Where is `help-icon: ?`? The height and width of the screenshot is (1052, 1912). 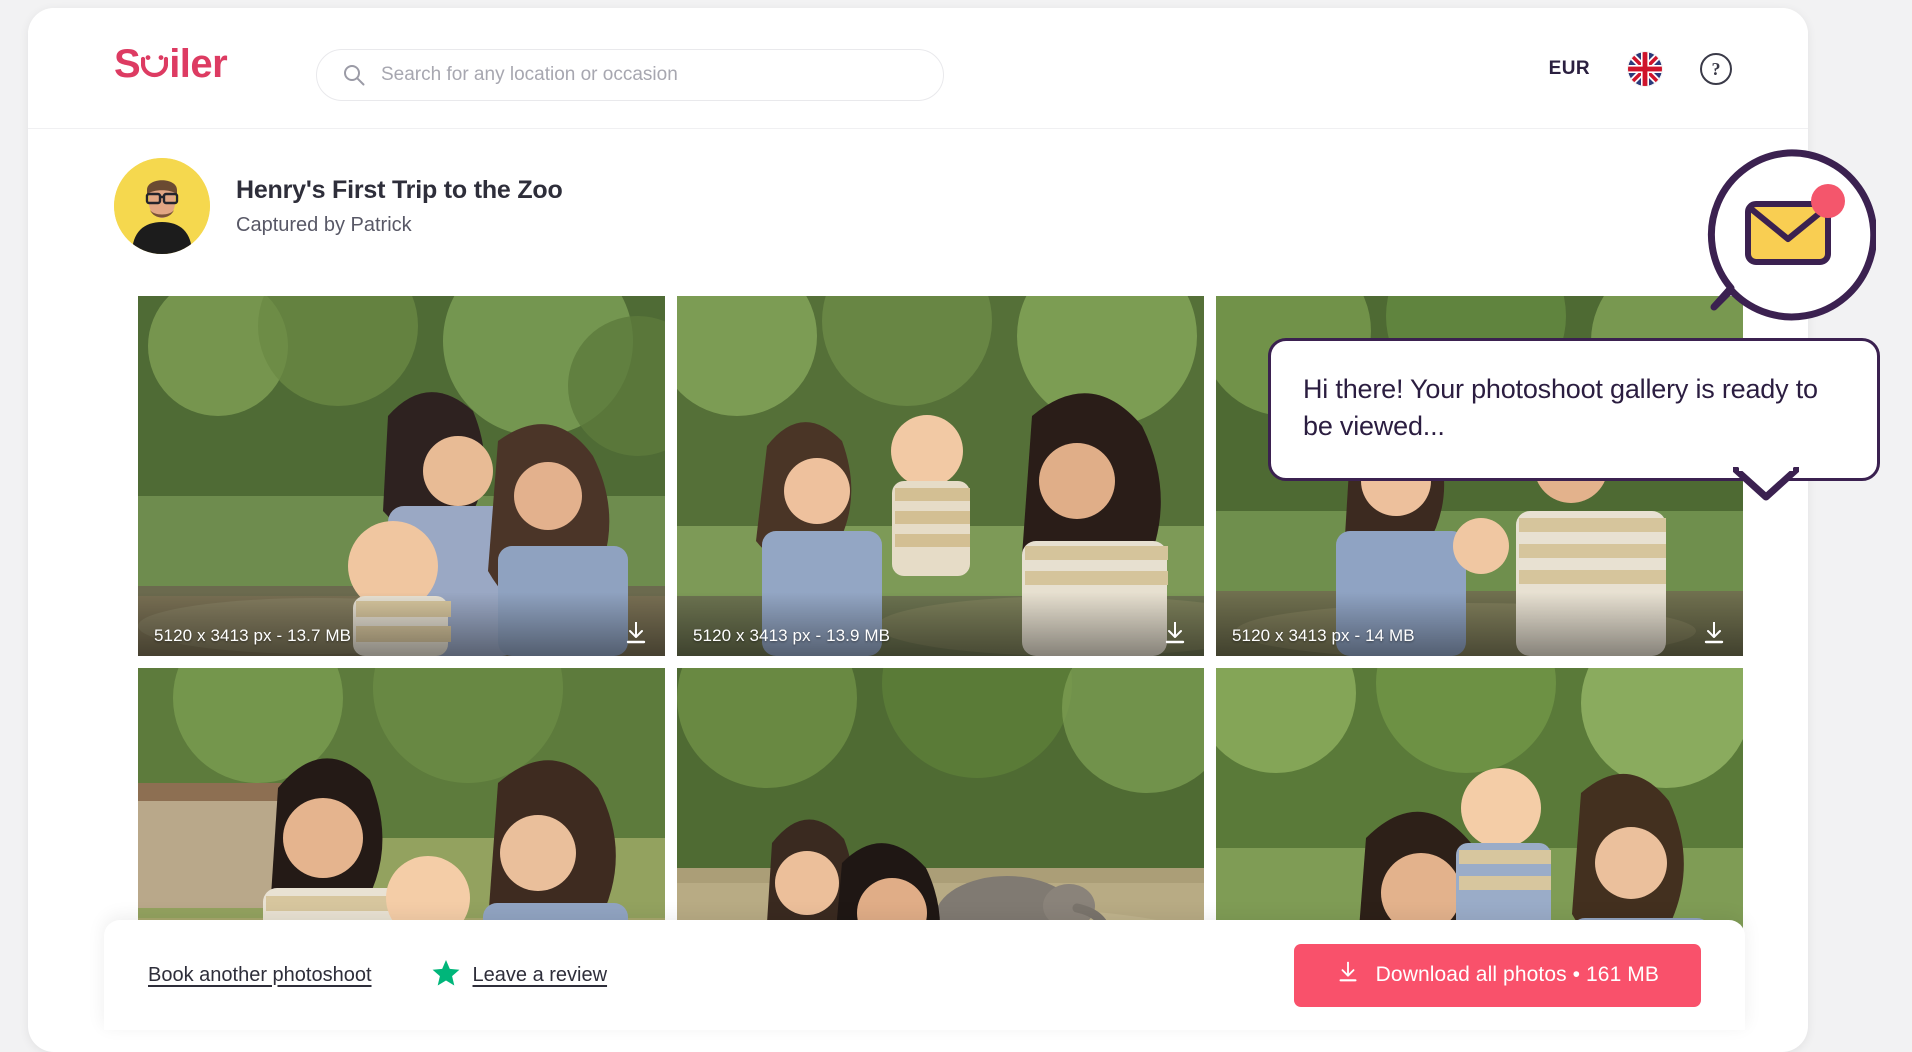 help-icon: ? is located at coordinates (1716, 69).